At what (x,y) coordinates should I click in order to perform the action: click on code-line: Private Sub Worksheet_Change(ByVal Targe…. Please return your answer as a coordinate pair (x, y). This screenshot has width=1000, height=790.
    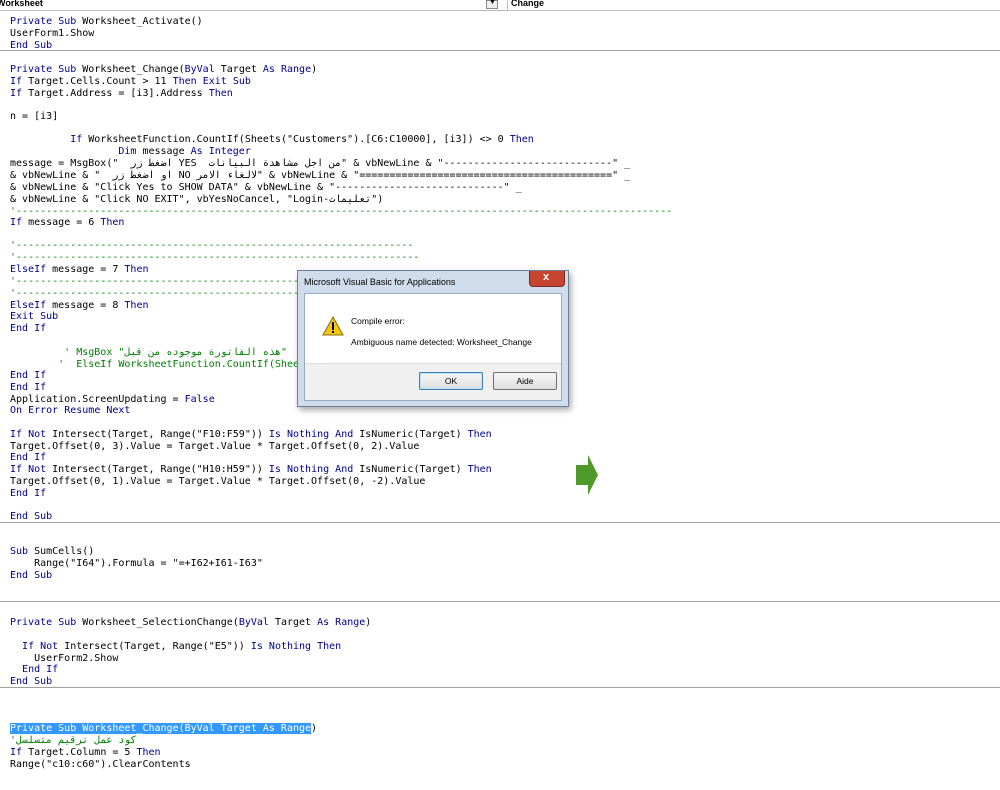
    Looking at the image, I should click on (163, 70).